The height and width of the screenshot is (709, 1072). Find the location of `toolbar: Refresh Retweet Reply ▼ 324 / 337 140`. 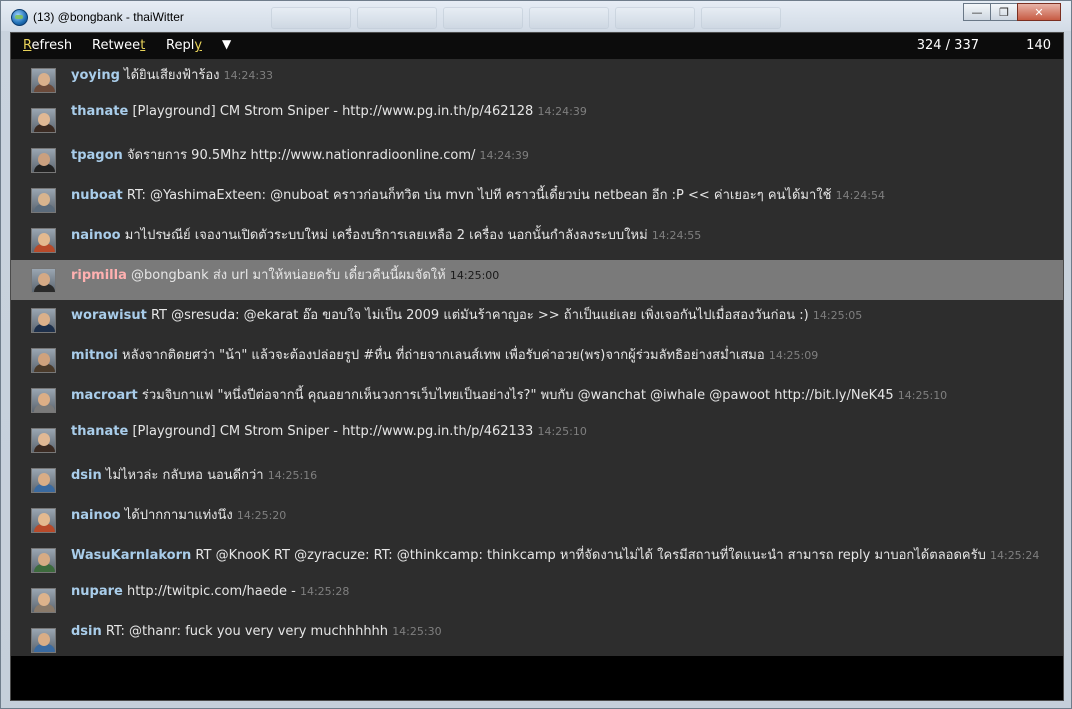

toolbar: Refresh Retweet Reply ▼ 324 / 337 140 is located at coordinates (537, 46).